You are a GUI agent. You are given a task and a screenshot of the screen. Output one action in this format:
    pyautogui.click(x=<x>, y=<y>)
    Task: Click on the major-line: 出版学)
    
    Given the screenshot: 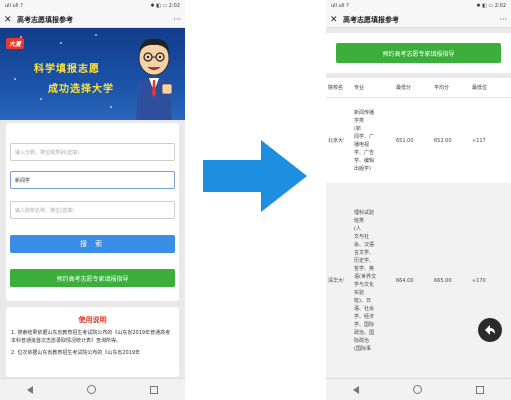 What is the action you would take?
    pyautogui.click(x=362, y=168)
    